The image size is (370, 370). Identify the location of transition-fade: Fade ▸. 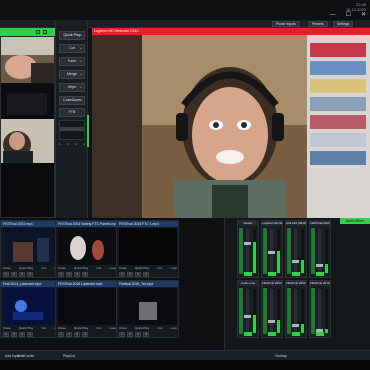
(72, 61).